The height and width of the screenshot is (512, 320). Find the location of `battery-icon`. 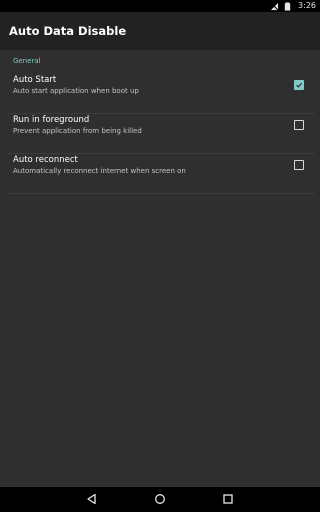

battery-icon is located at coordinates (287, 6).